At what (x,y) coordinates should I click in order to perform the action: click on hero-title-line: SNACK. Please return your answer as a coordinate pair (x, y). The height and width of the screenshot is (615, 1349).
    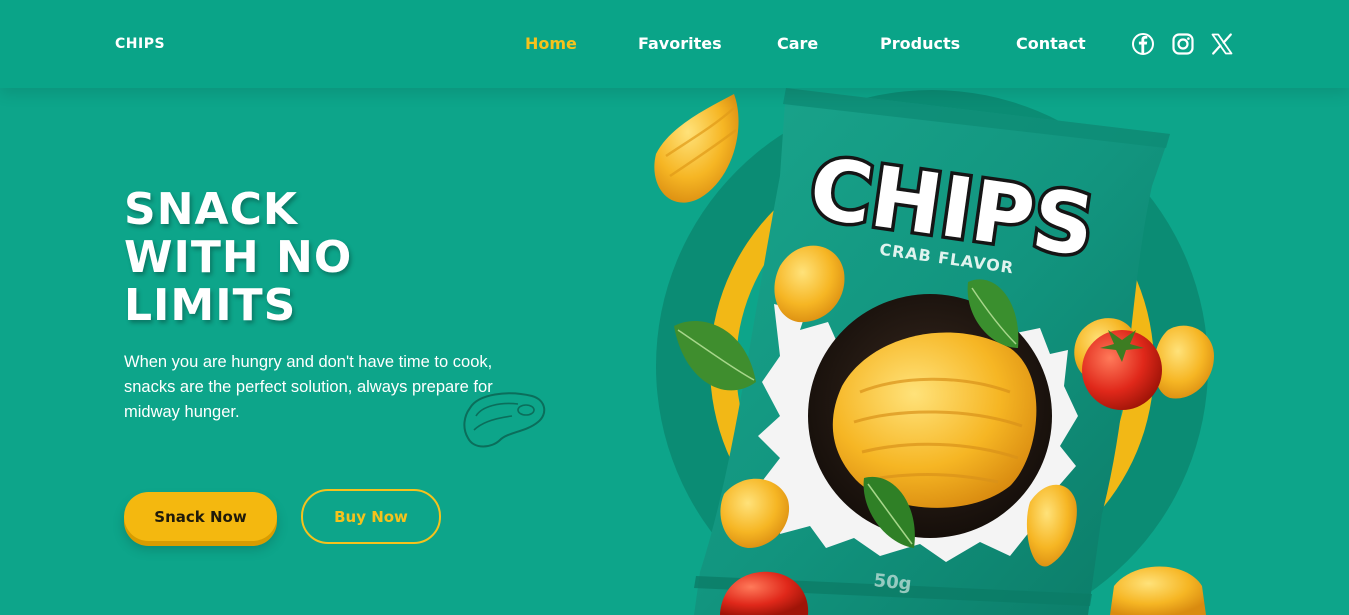
    Looking at the image, I should click on (211, 209).